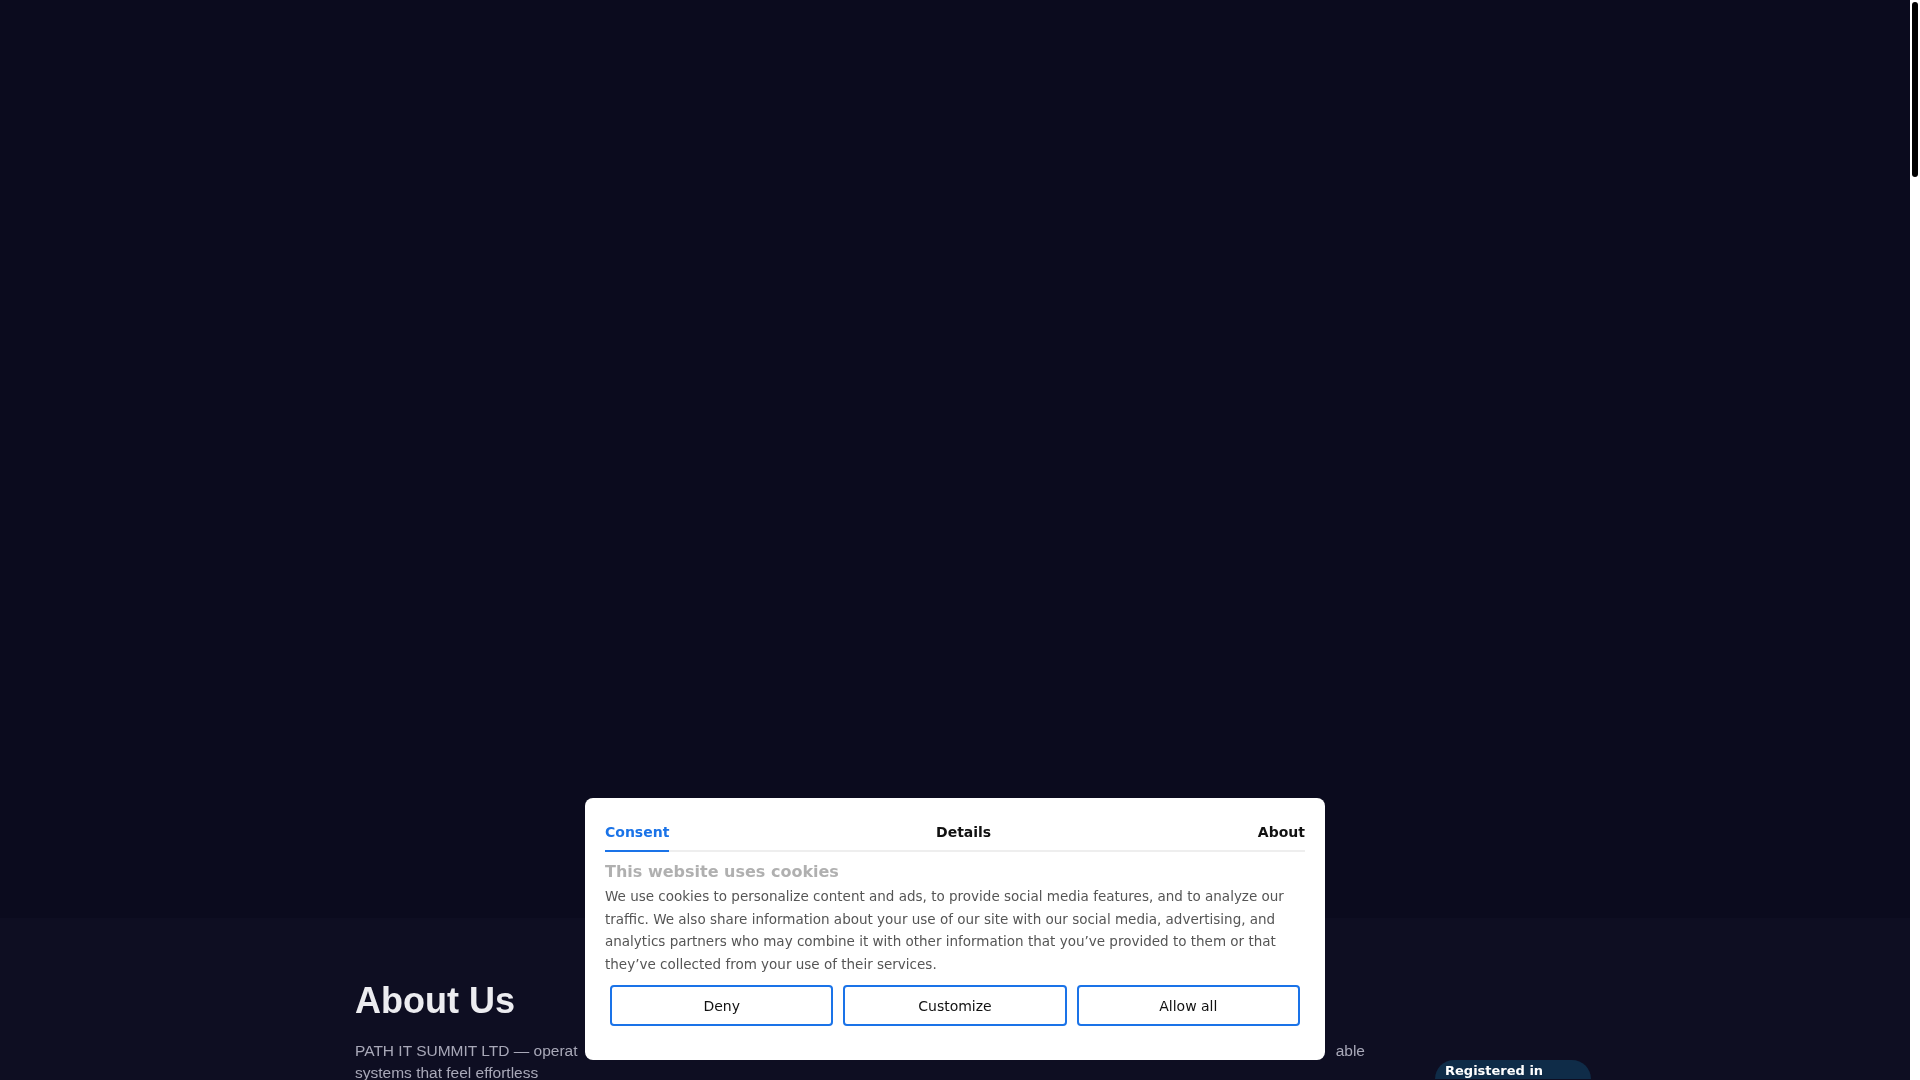  Describe the element at coordinates (1513, 1069) in the screenshot. I see `info-badge: Registered in` at that location.